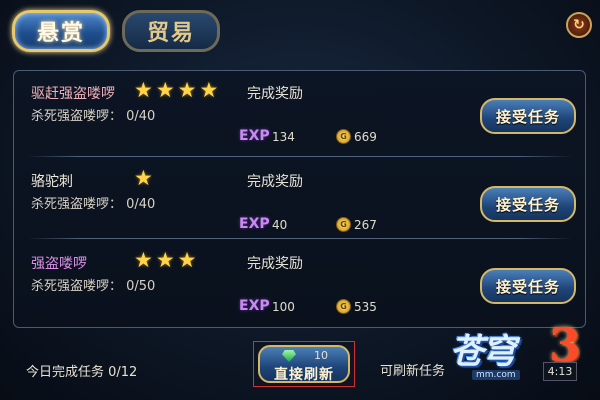 The height and width of the screenshot is (400, 600). I want to click on quest-name: 强盗喽啰, so click(59, 264).